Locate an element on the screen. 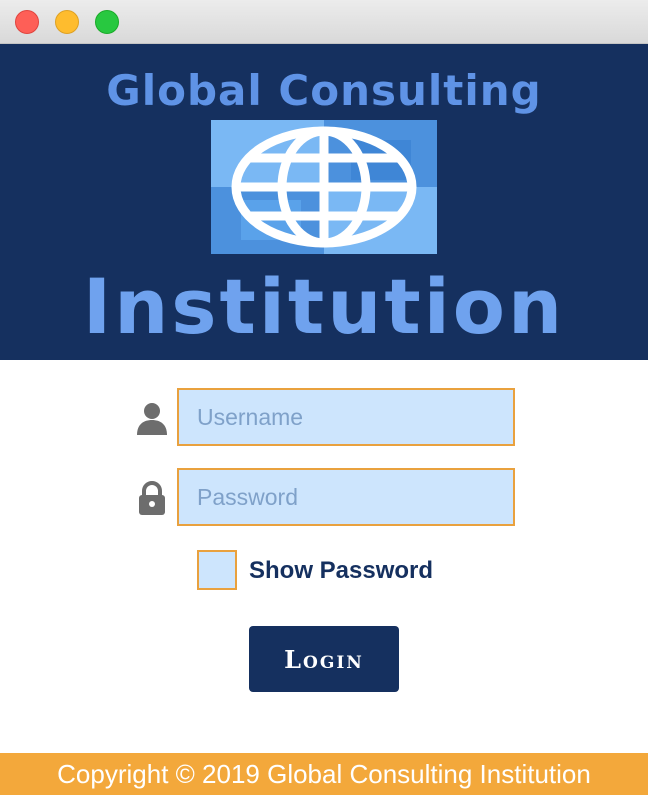  window-close-button is located at coordinates (27, 22).